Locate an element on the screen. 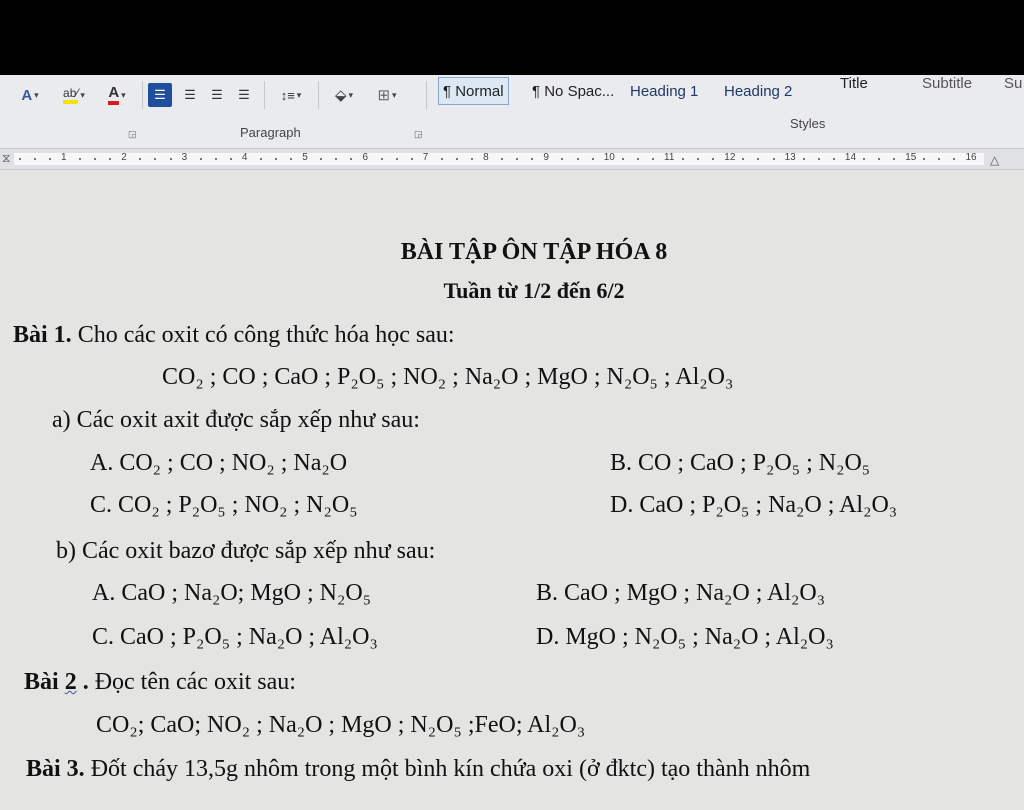 This screenshot has height=810, width=1024. indent-marker-icon: ⧖ is located at coordinates (6, 158).